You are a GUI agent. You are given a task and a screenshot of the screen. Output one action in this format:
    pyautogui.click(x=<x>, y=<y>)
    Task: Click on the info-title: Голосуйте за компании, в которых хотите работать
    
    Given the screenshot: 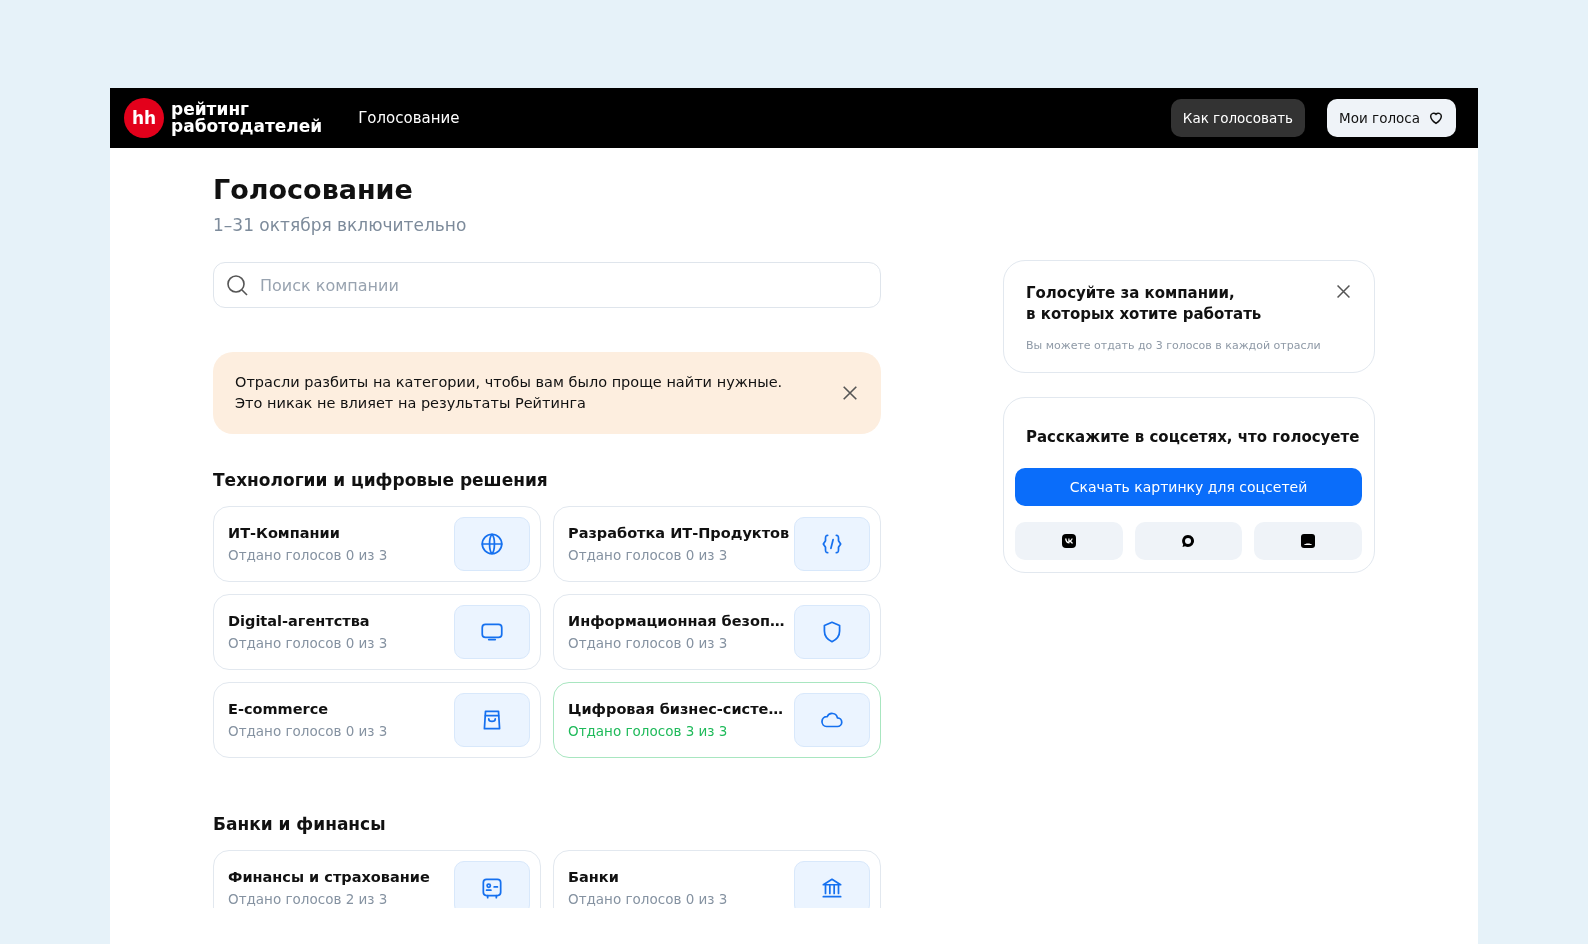 What is the action you would take?
    pyautogui.click(x=1144, y=304)
    